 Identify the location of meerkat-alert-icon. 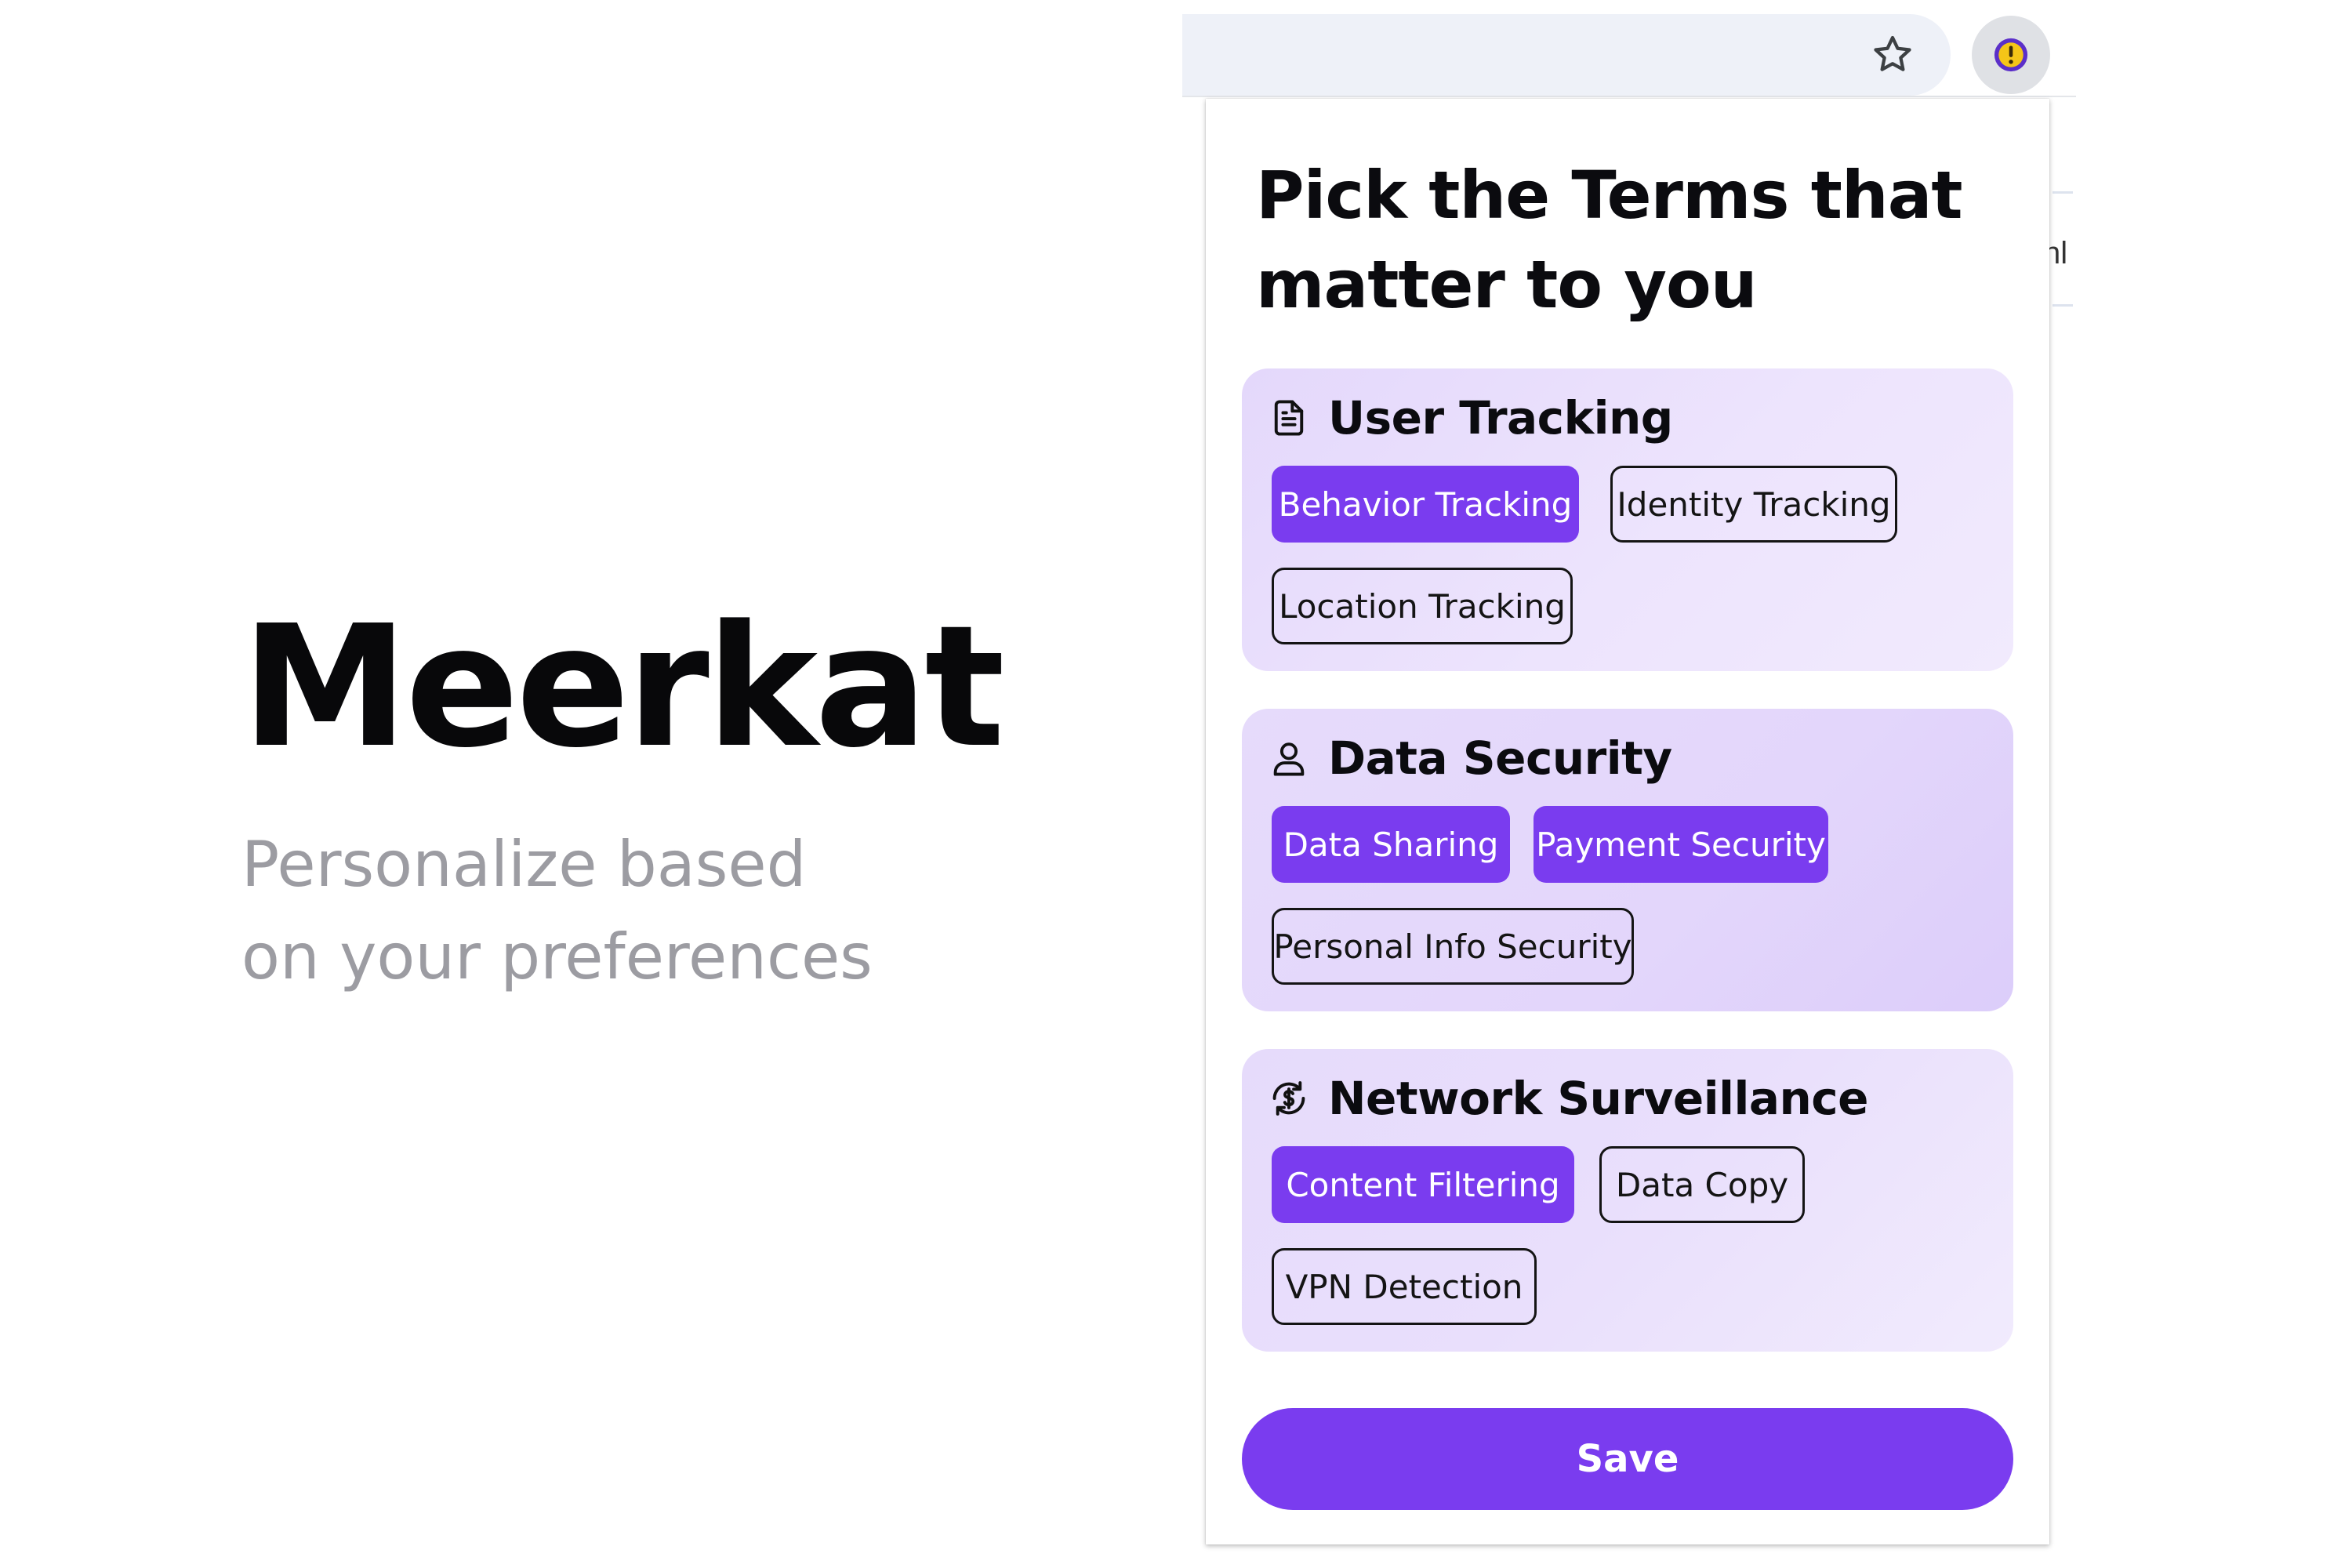
(2011, 55).